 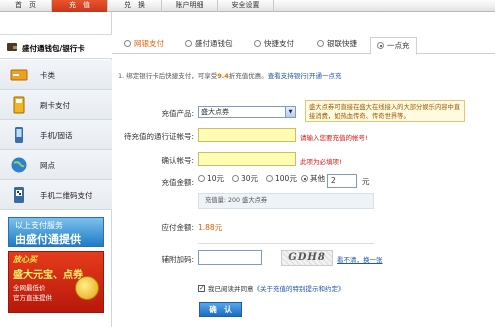 What do you see at coordinates (342, 43) in the screenshot?
I see `tab-label: 银联快捷` at bounding box center [342, 43].